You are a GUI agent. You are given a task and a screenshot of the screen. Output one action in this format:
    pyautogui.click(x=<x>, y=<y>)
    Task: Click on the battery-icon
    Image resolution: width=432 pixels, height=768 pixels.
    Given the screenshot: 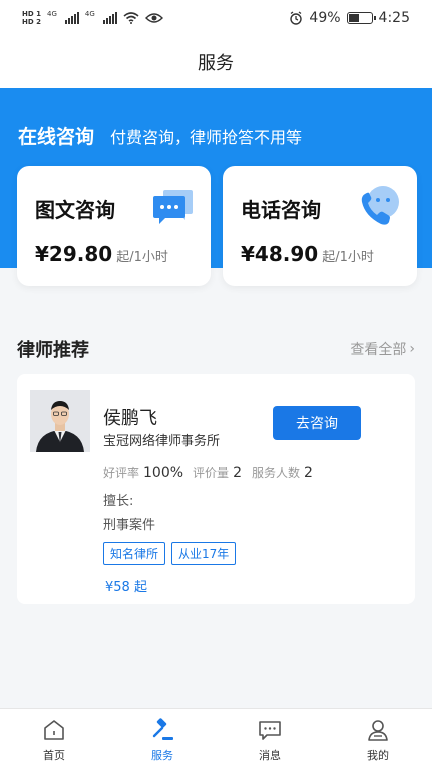 What is the action you would take?
    pyautogui.click(x=361, y=18)
    